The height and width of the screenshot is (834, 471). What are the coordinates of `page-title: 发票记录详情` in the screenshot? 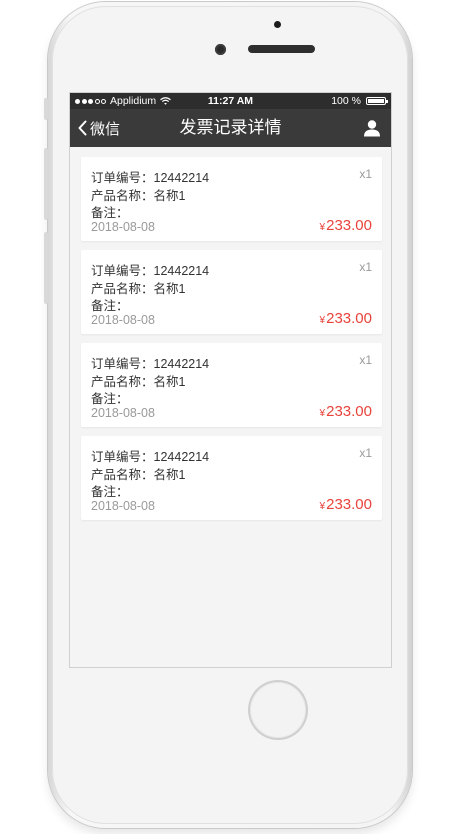 It's located at (230, 127).